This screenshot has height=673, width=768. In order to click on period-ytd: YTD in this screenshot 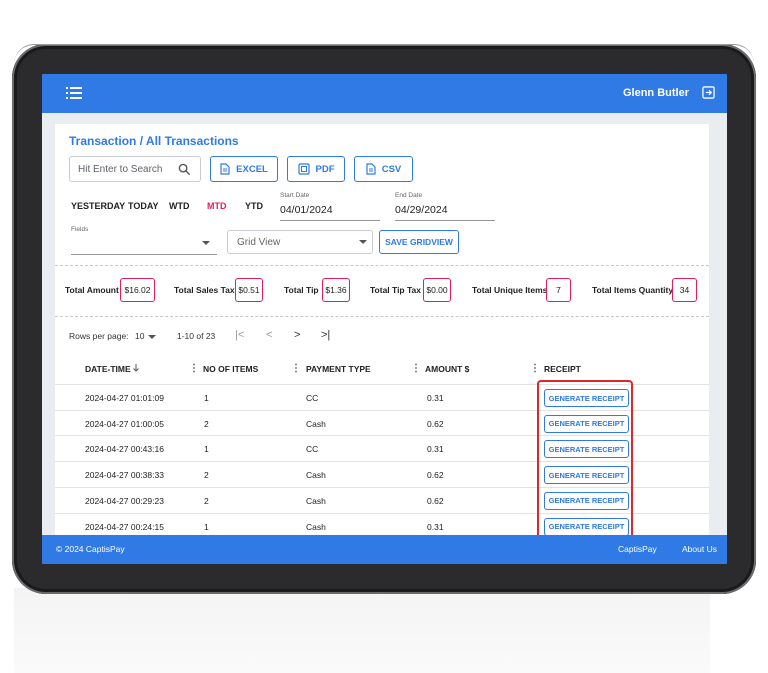, I will do `click(254, 206)`.